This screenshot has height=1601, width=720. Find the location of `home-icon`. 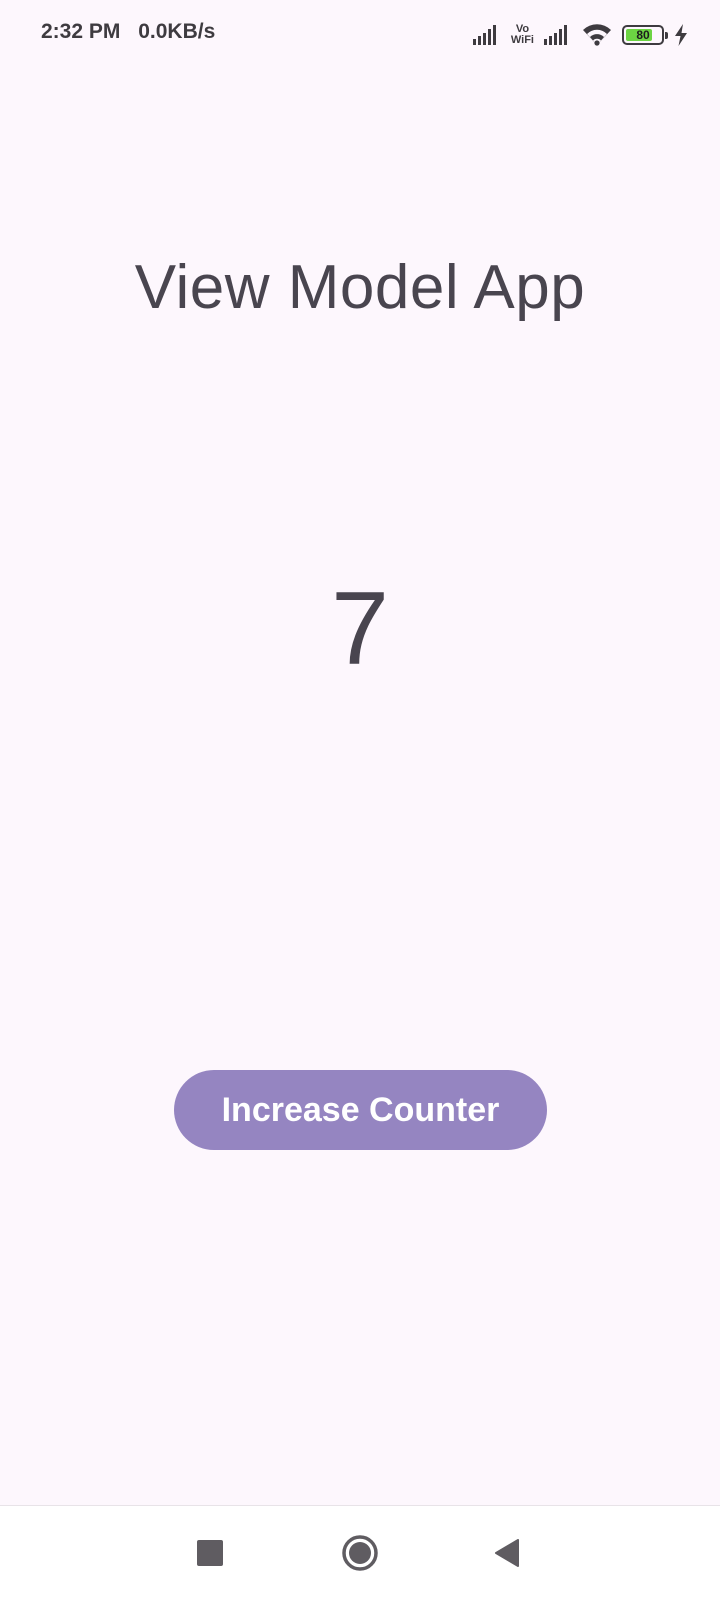

home-icon is located at coordinates (360, 1553).